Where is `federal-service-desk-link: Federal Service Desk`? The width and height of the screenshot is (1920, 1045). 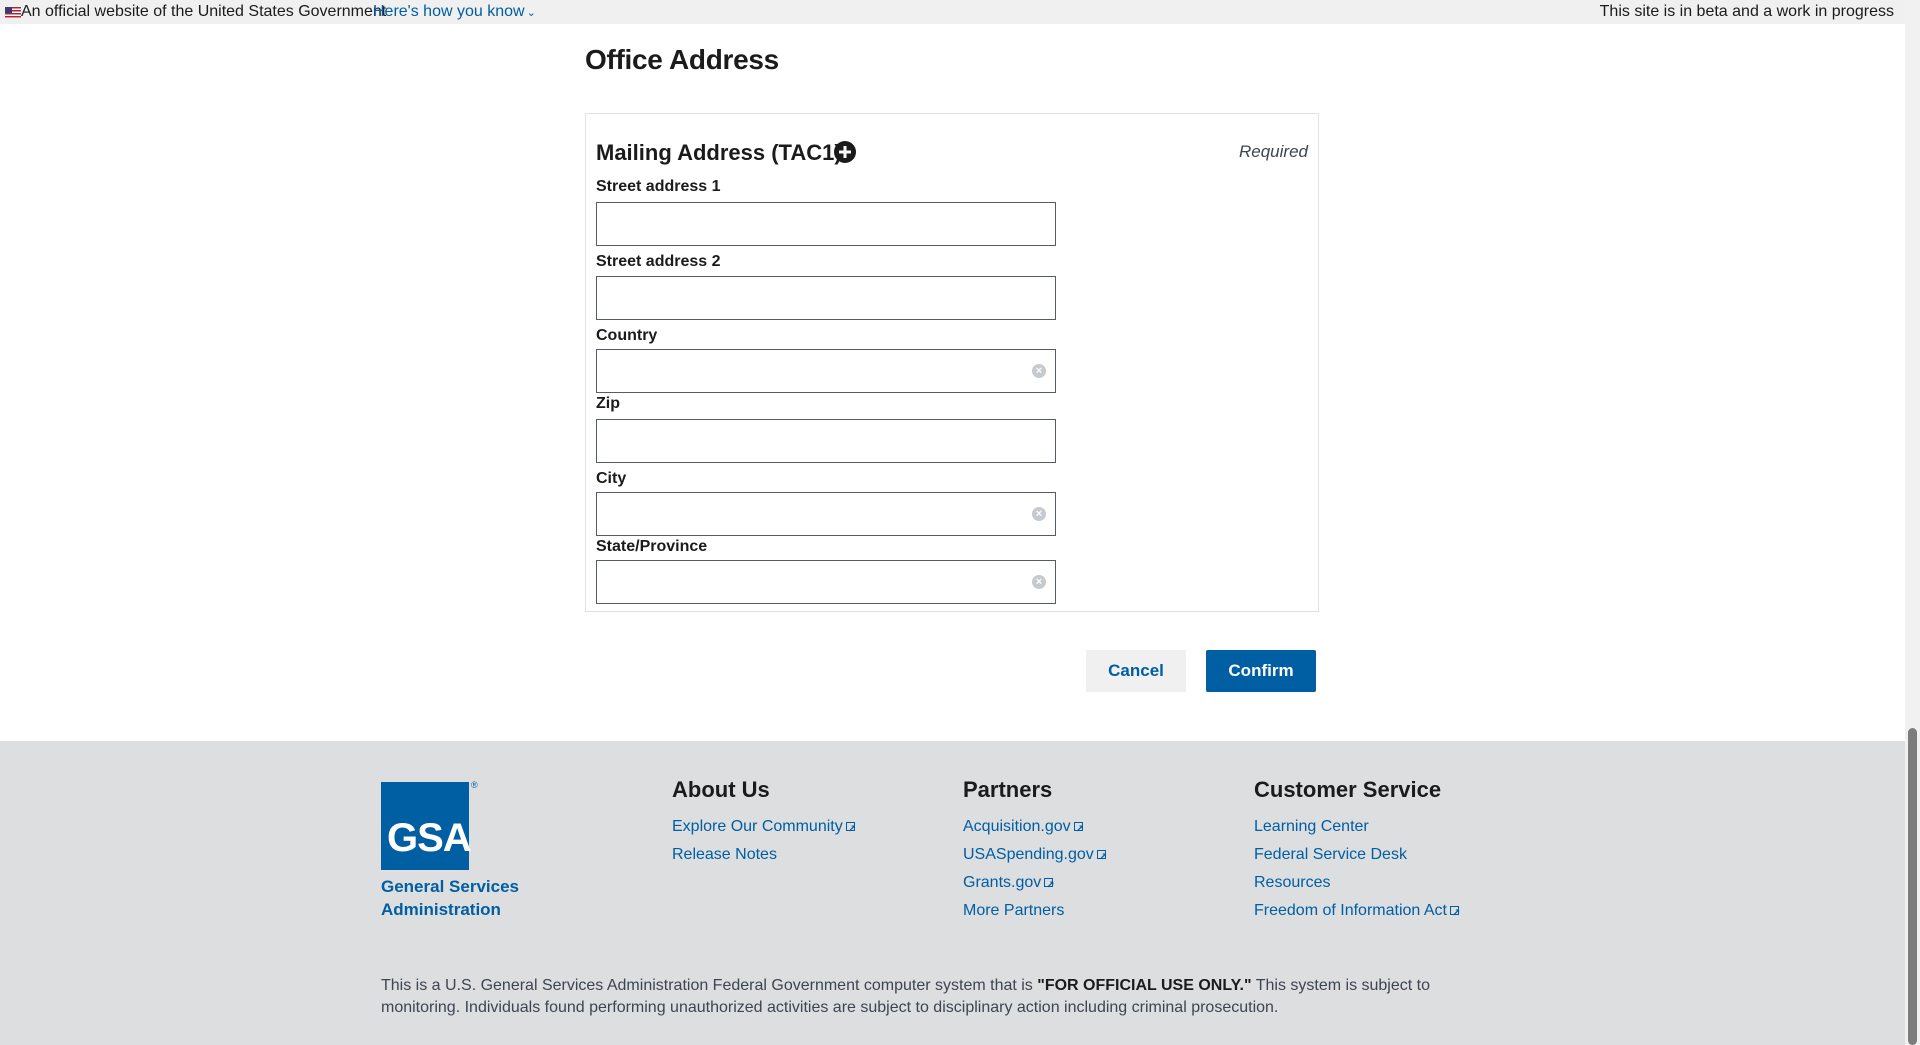 federal-service-desk-link: Federal Service Desk is located at coordinates (1356, 855).